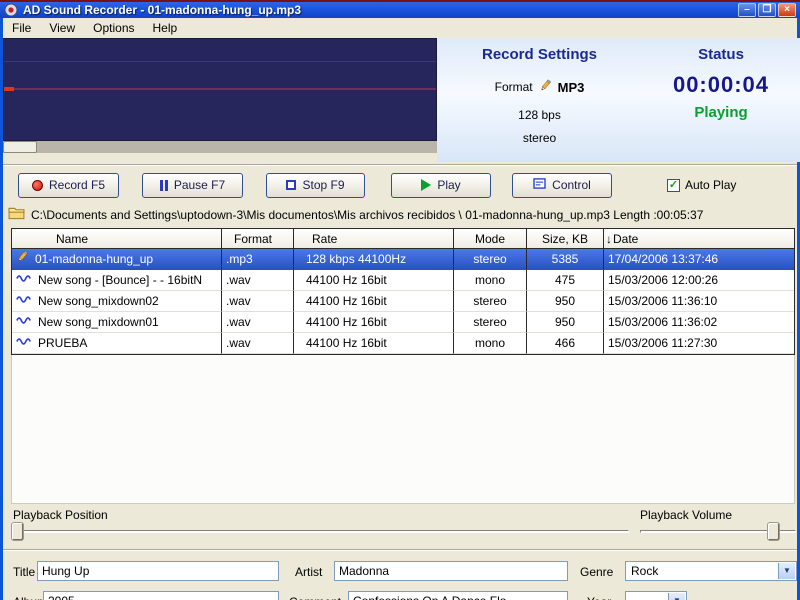 The image size is (800, 600). What do you see at coordinates (699, 239) in the screenshot?
I see `column-header-date: ↓Date` at bounding box center [699, 239].